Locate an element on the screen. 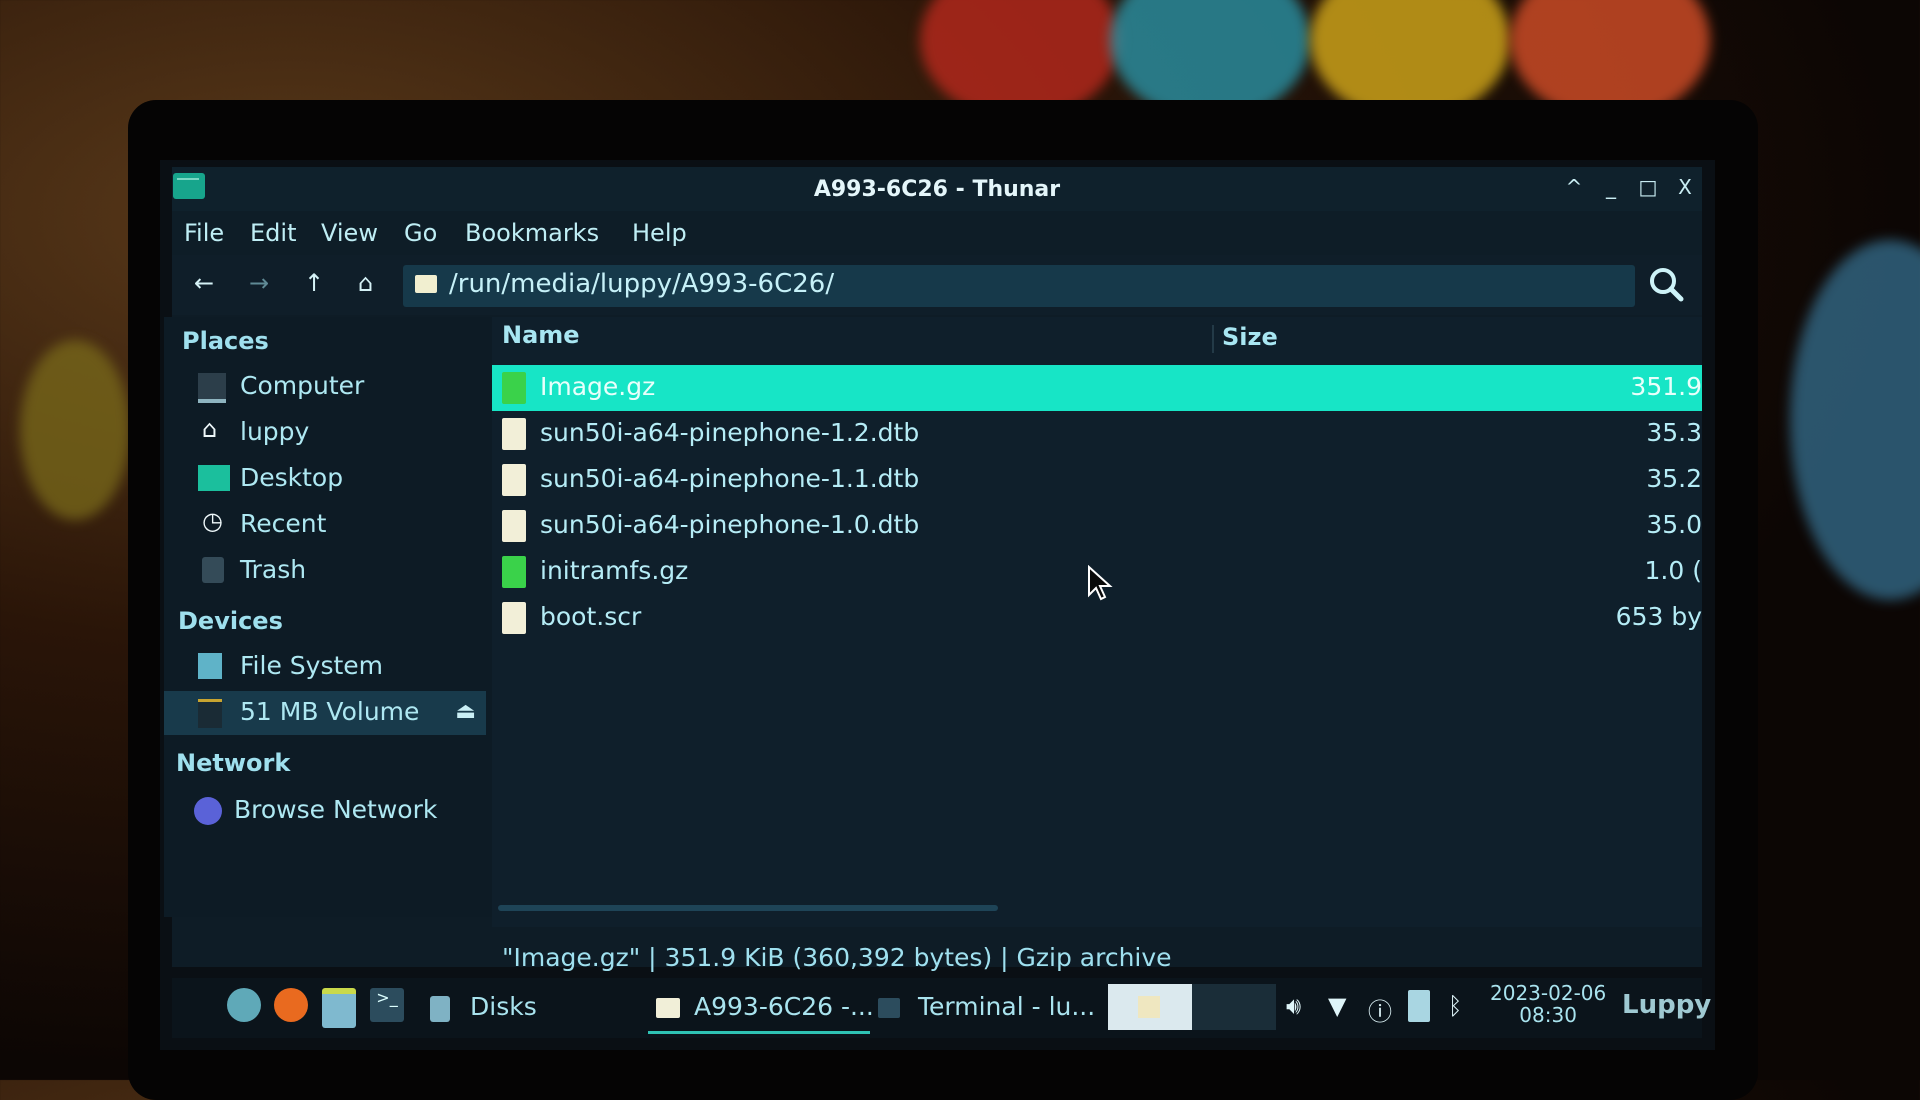  location-bar: /run/media/luppy/A993-6C26/ is located at coordinates (1019, 286).